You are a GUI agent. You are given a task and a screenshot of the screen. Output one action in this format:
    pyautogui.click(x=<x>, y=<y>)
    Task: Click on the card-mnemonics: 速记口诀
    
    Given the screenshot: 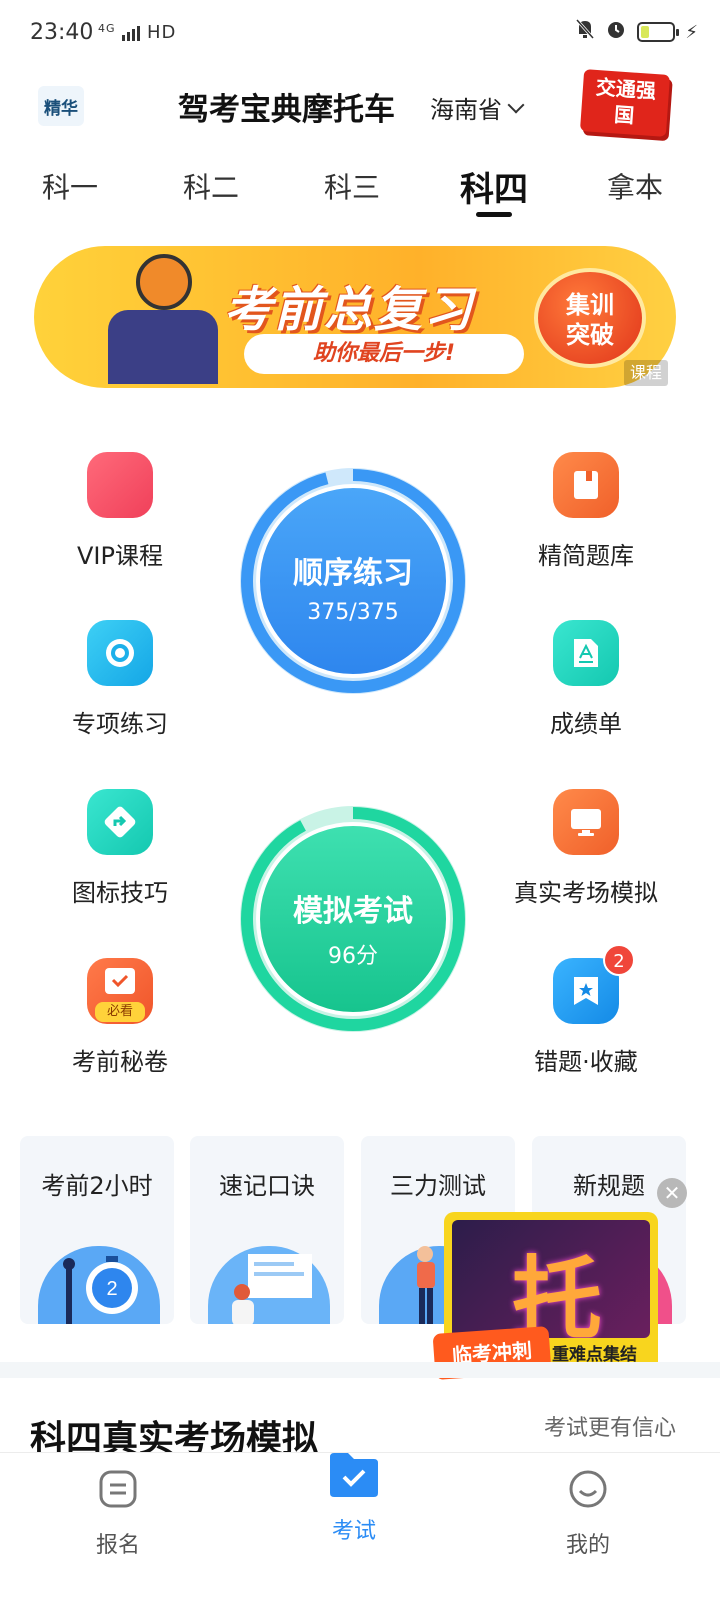 What is the action you would take?
    pyautogui.click(x=267, y=1230)
    